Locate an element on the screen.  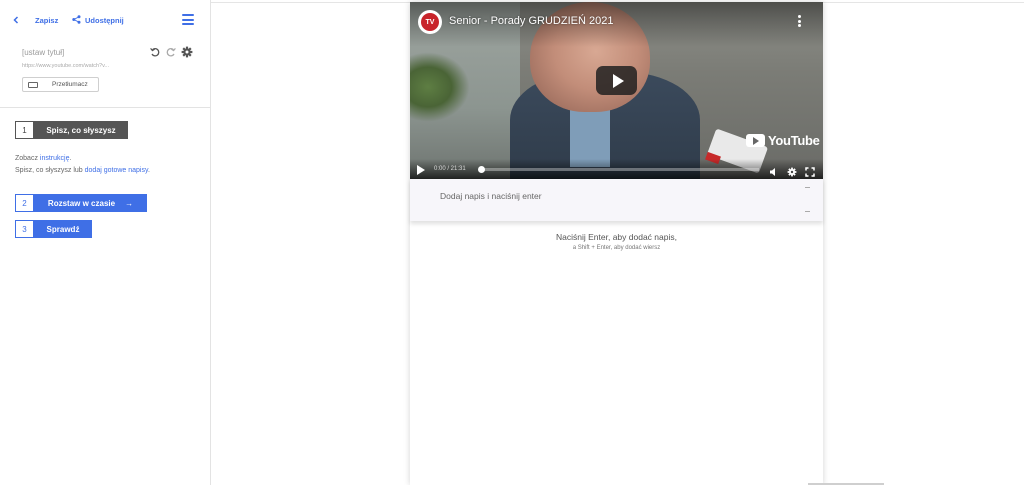
play-button is located at coordinates (616, 80).